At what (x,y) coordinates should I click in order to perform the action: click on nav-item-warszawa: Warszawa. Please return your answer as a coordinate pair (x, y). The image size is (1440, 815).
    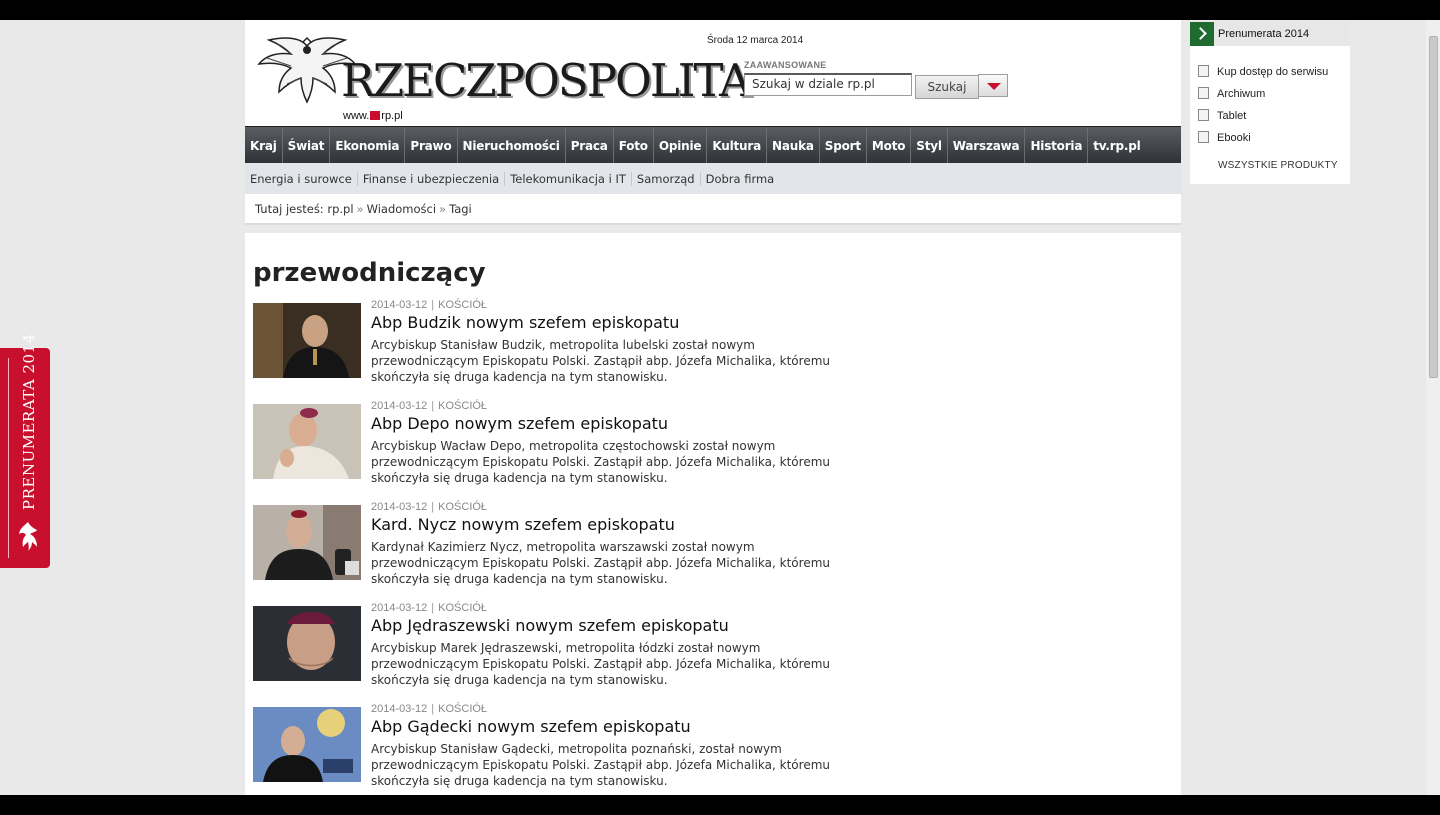
    Looking at the image, I should click on (987, 145).